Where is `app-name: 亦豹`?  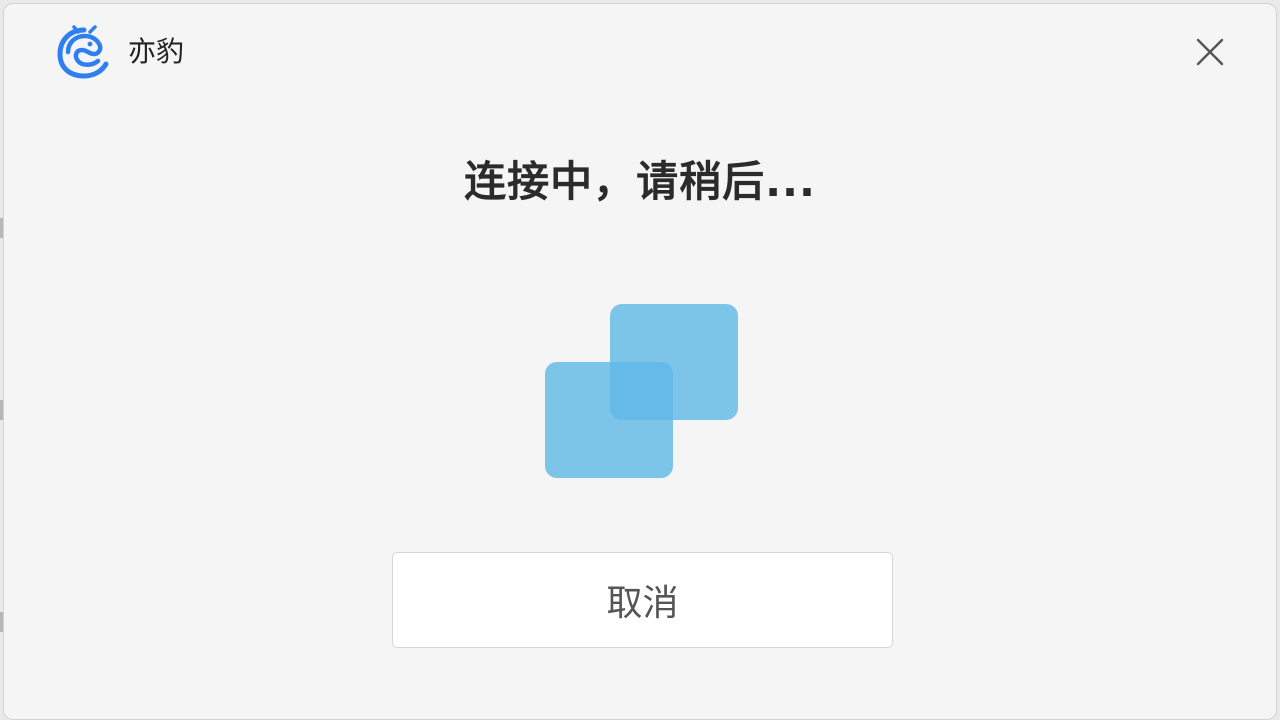 app-name: 亦豹 is located at coordinates (156, 51).